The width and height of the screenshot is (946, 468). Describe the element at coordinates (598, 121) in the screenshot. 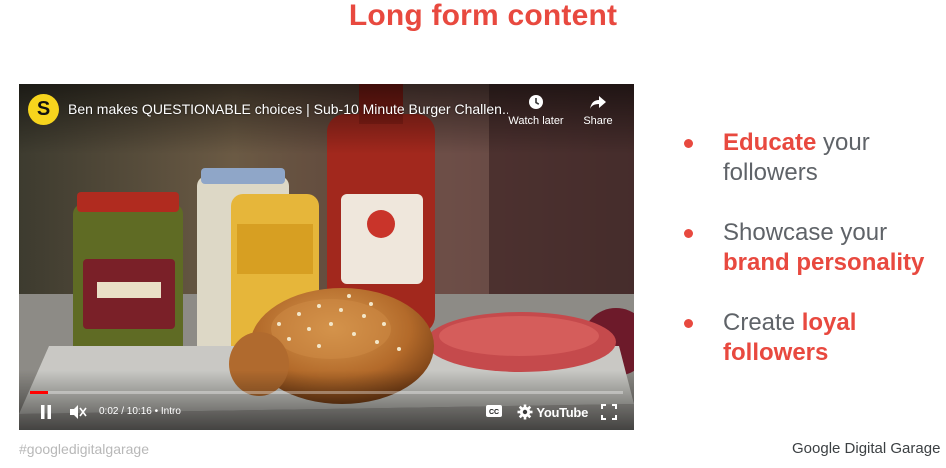

I see `share-label: Share` at that location.